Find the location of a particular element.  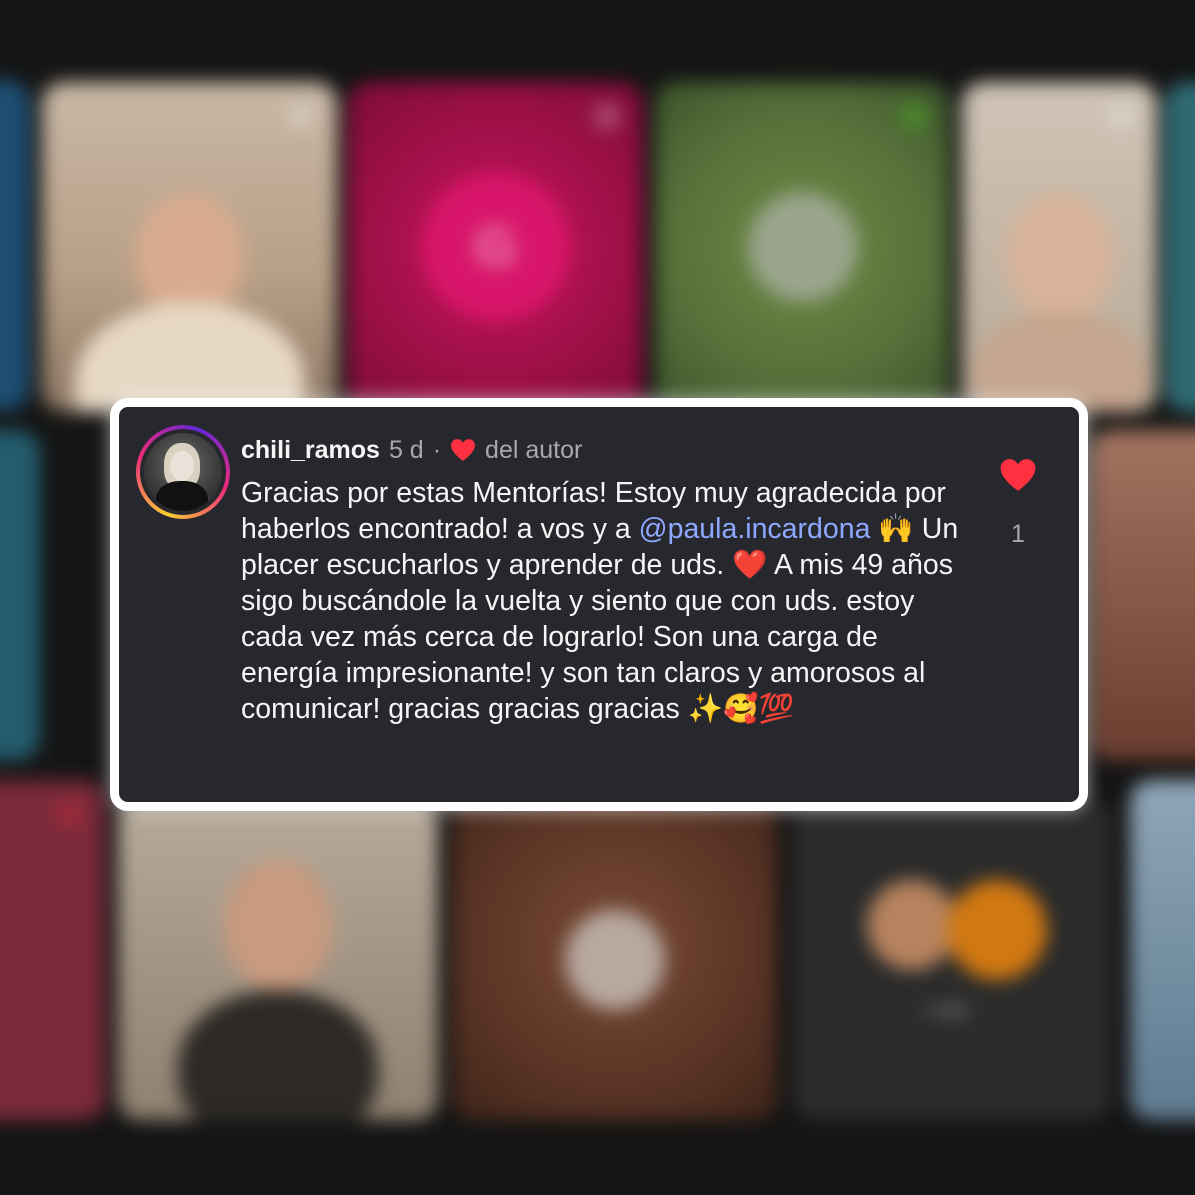

mention-link: @paula.incardona is located at coordinates (755, 529).